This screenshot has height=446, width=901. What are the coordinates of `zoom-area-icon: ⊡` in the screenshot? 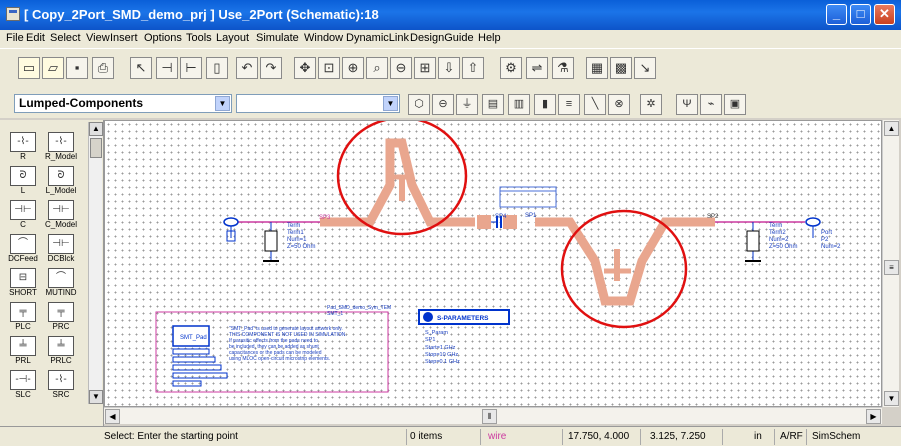 It's located at (329, 68).